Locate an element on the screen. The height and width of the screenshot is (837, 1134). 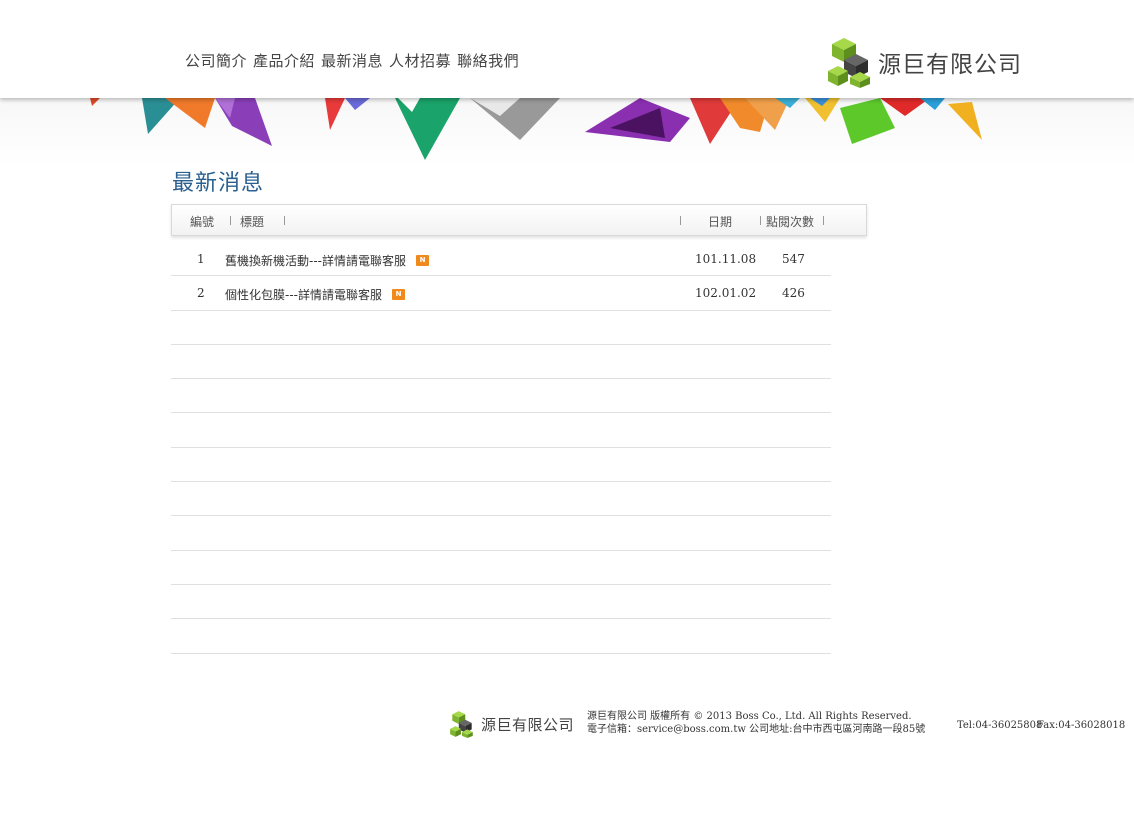
footer-brand: 源巨有限公司 is located at coordinates (511, 724).